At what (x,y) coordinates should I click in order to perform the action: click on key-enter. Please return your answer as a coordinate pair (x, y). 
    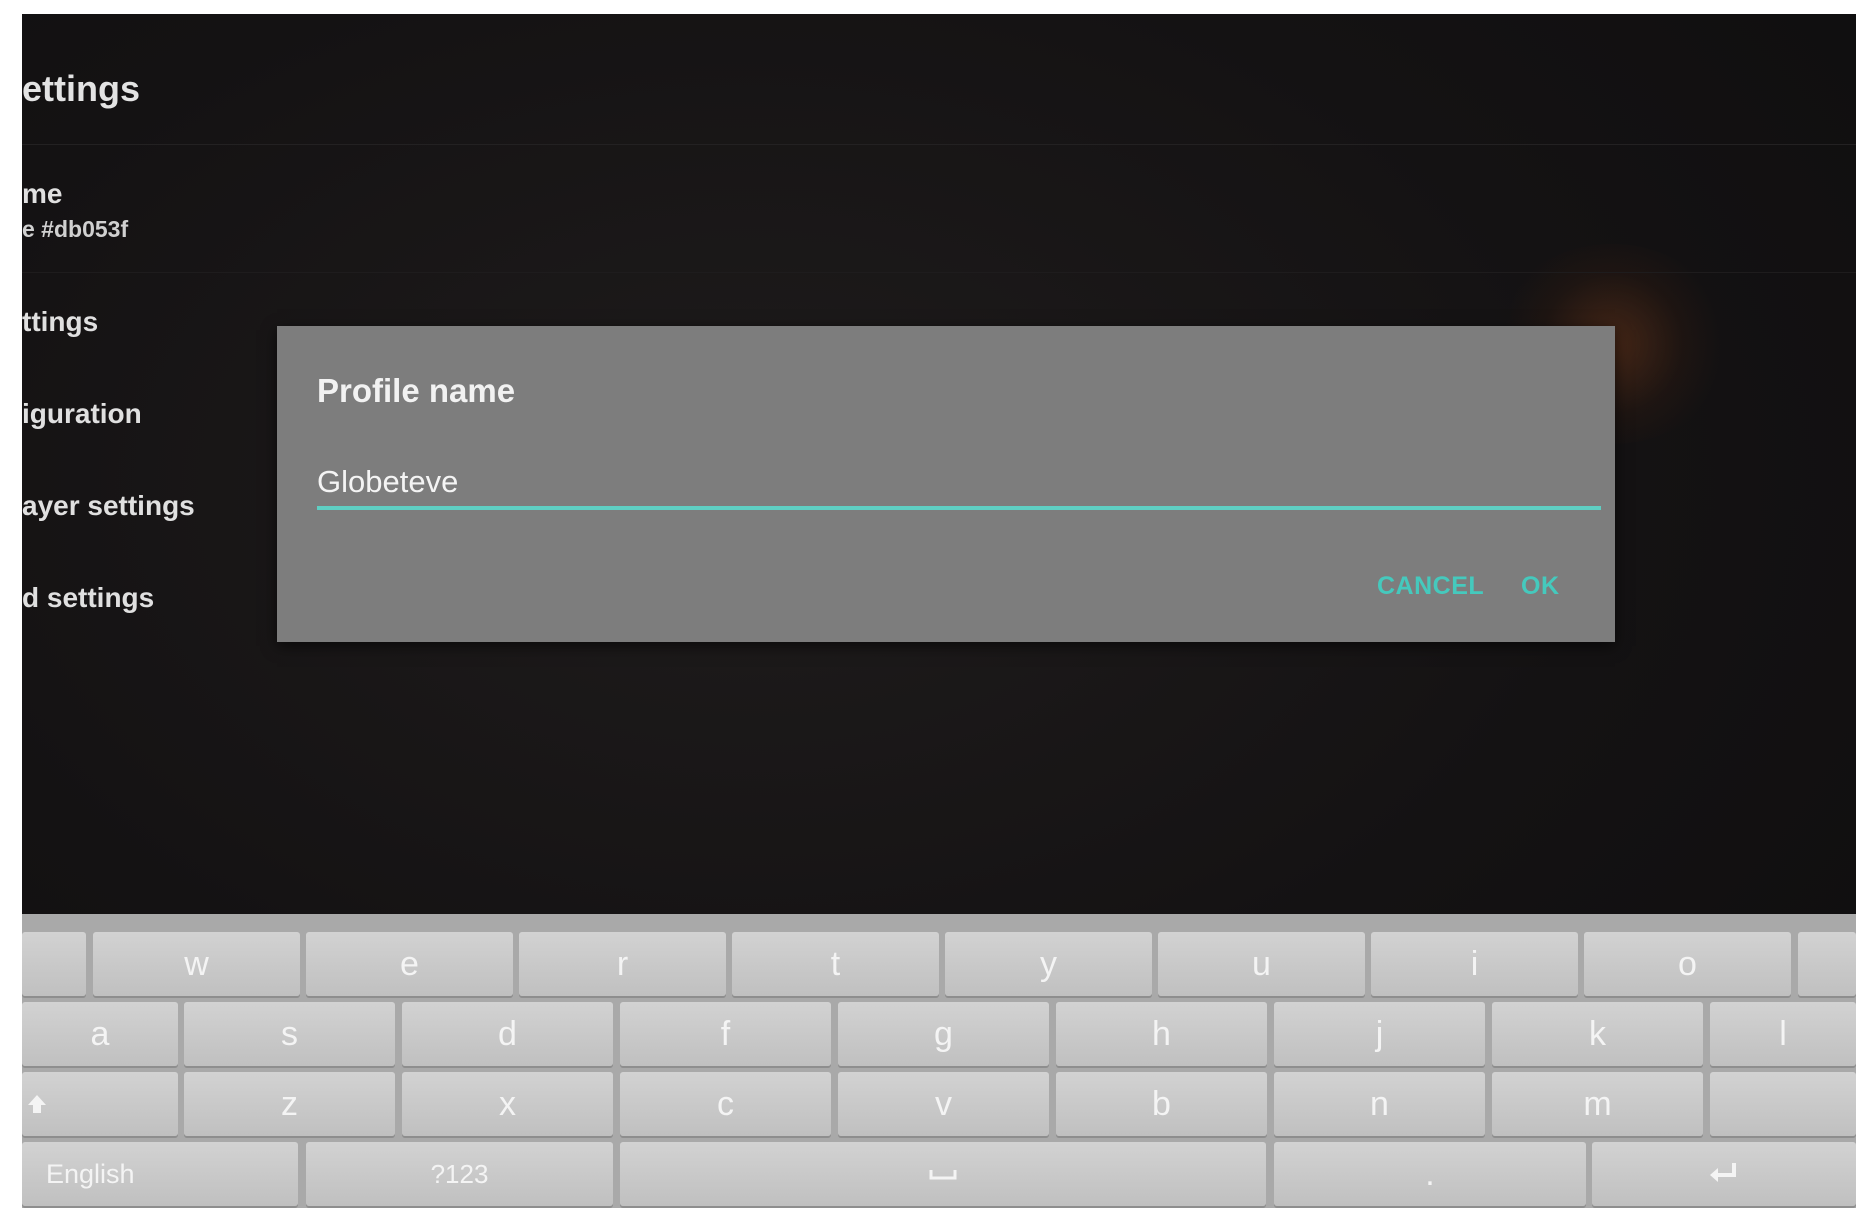
    Looking at the image, I should click on (1724, 1174).